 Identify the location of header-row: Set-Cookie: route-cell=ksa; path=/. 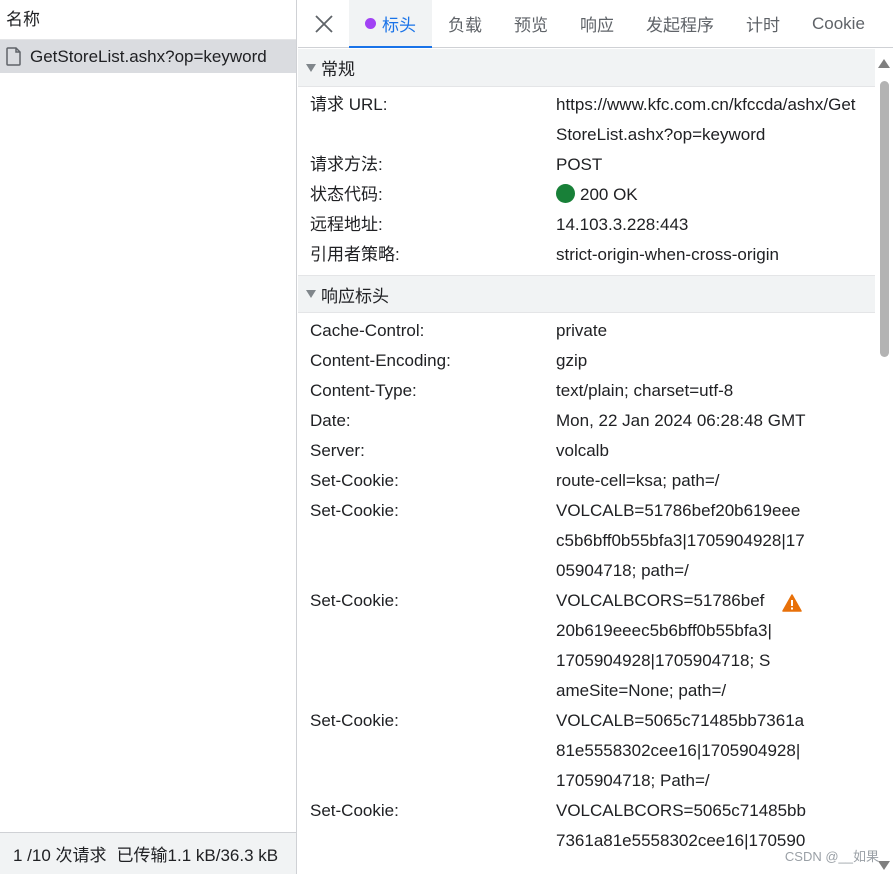
(586, 481).